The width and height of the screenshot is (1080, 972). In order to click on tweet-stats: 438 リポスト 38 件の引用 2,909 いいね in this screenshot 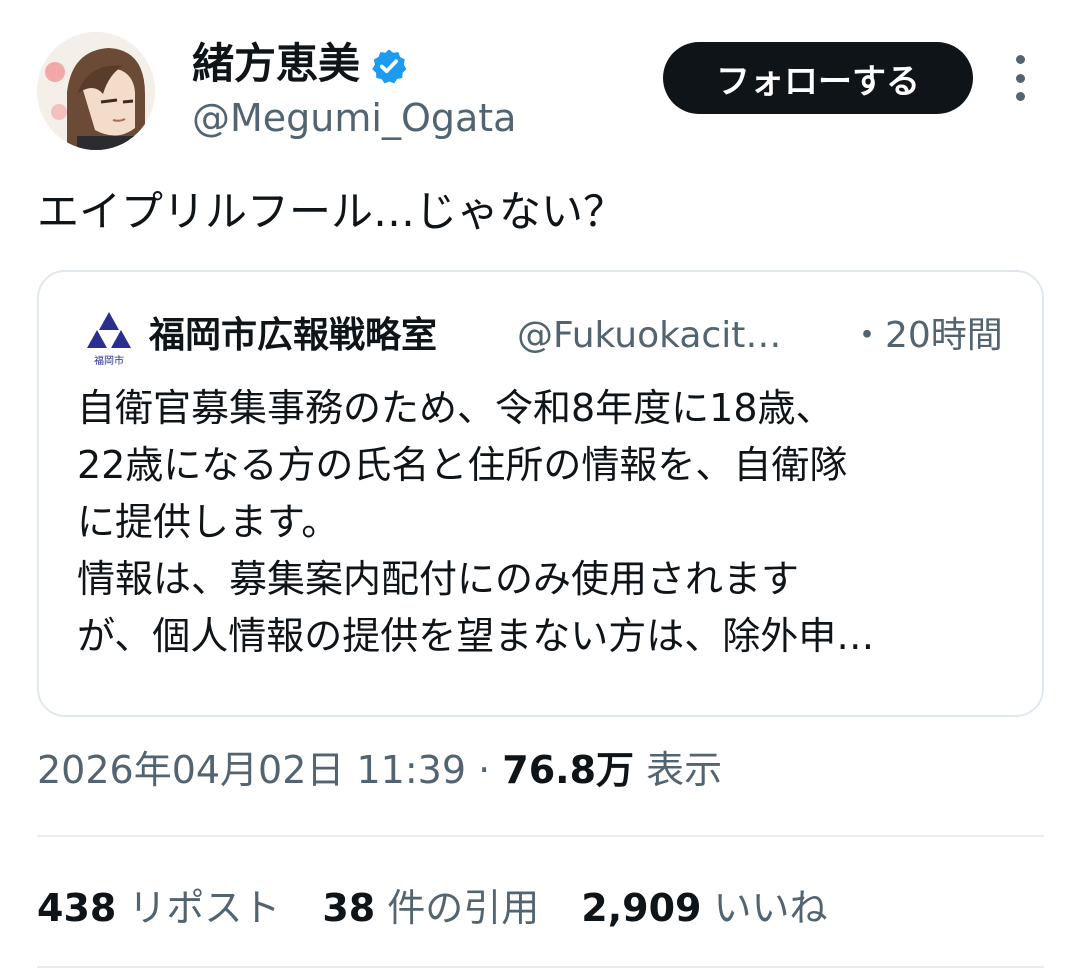, I will do `click(432, 908)`.